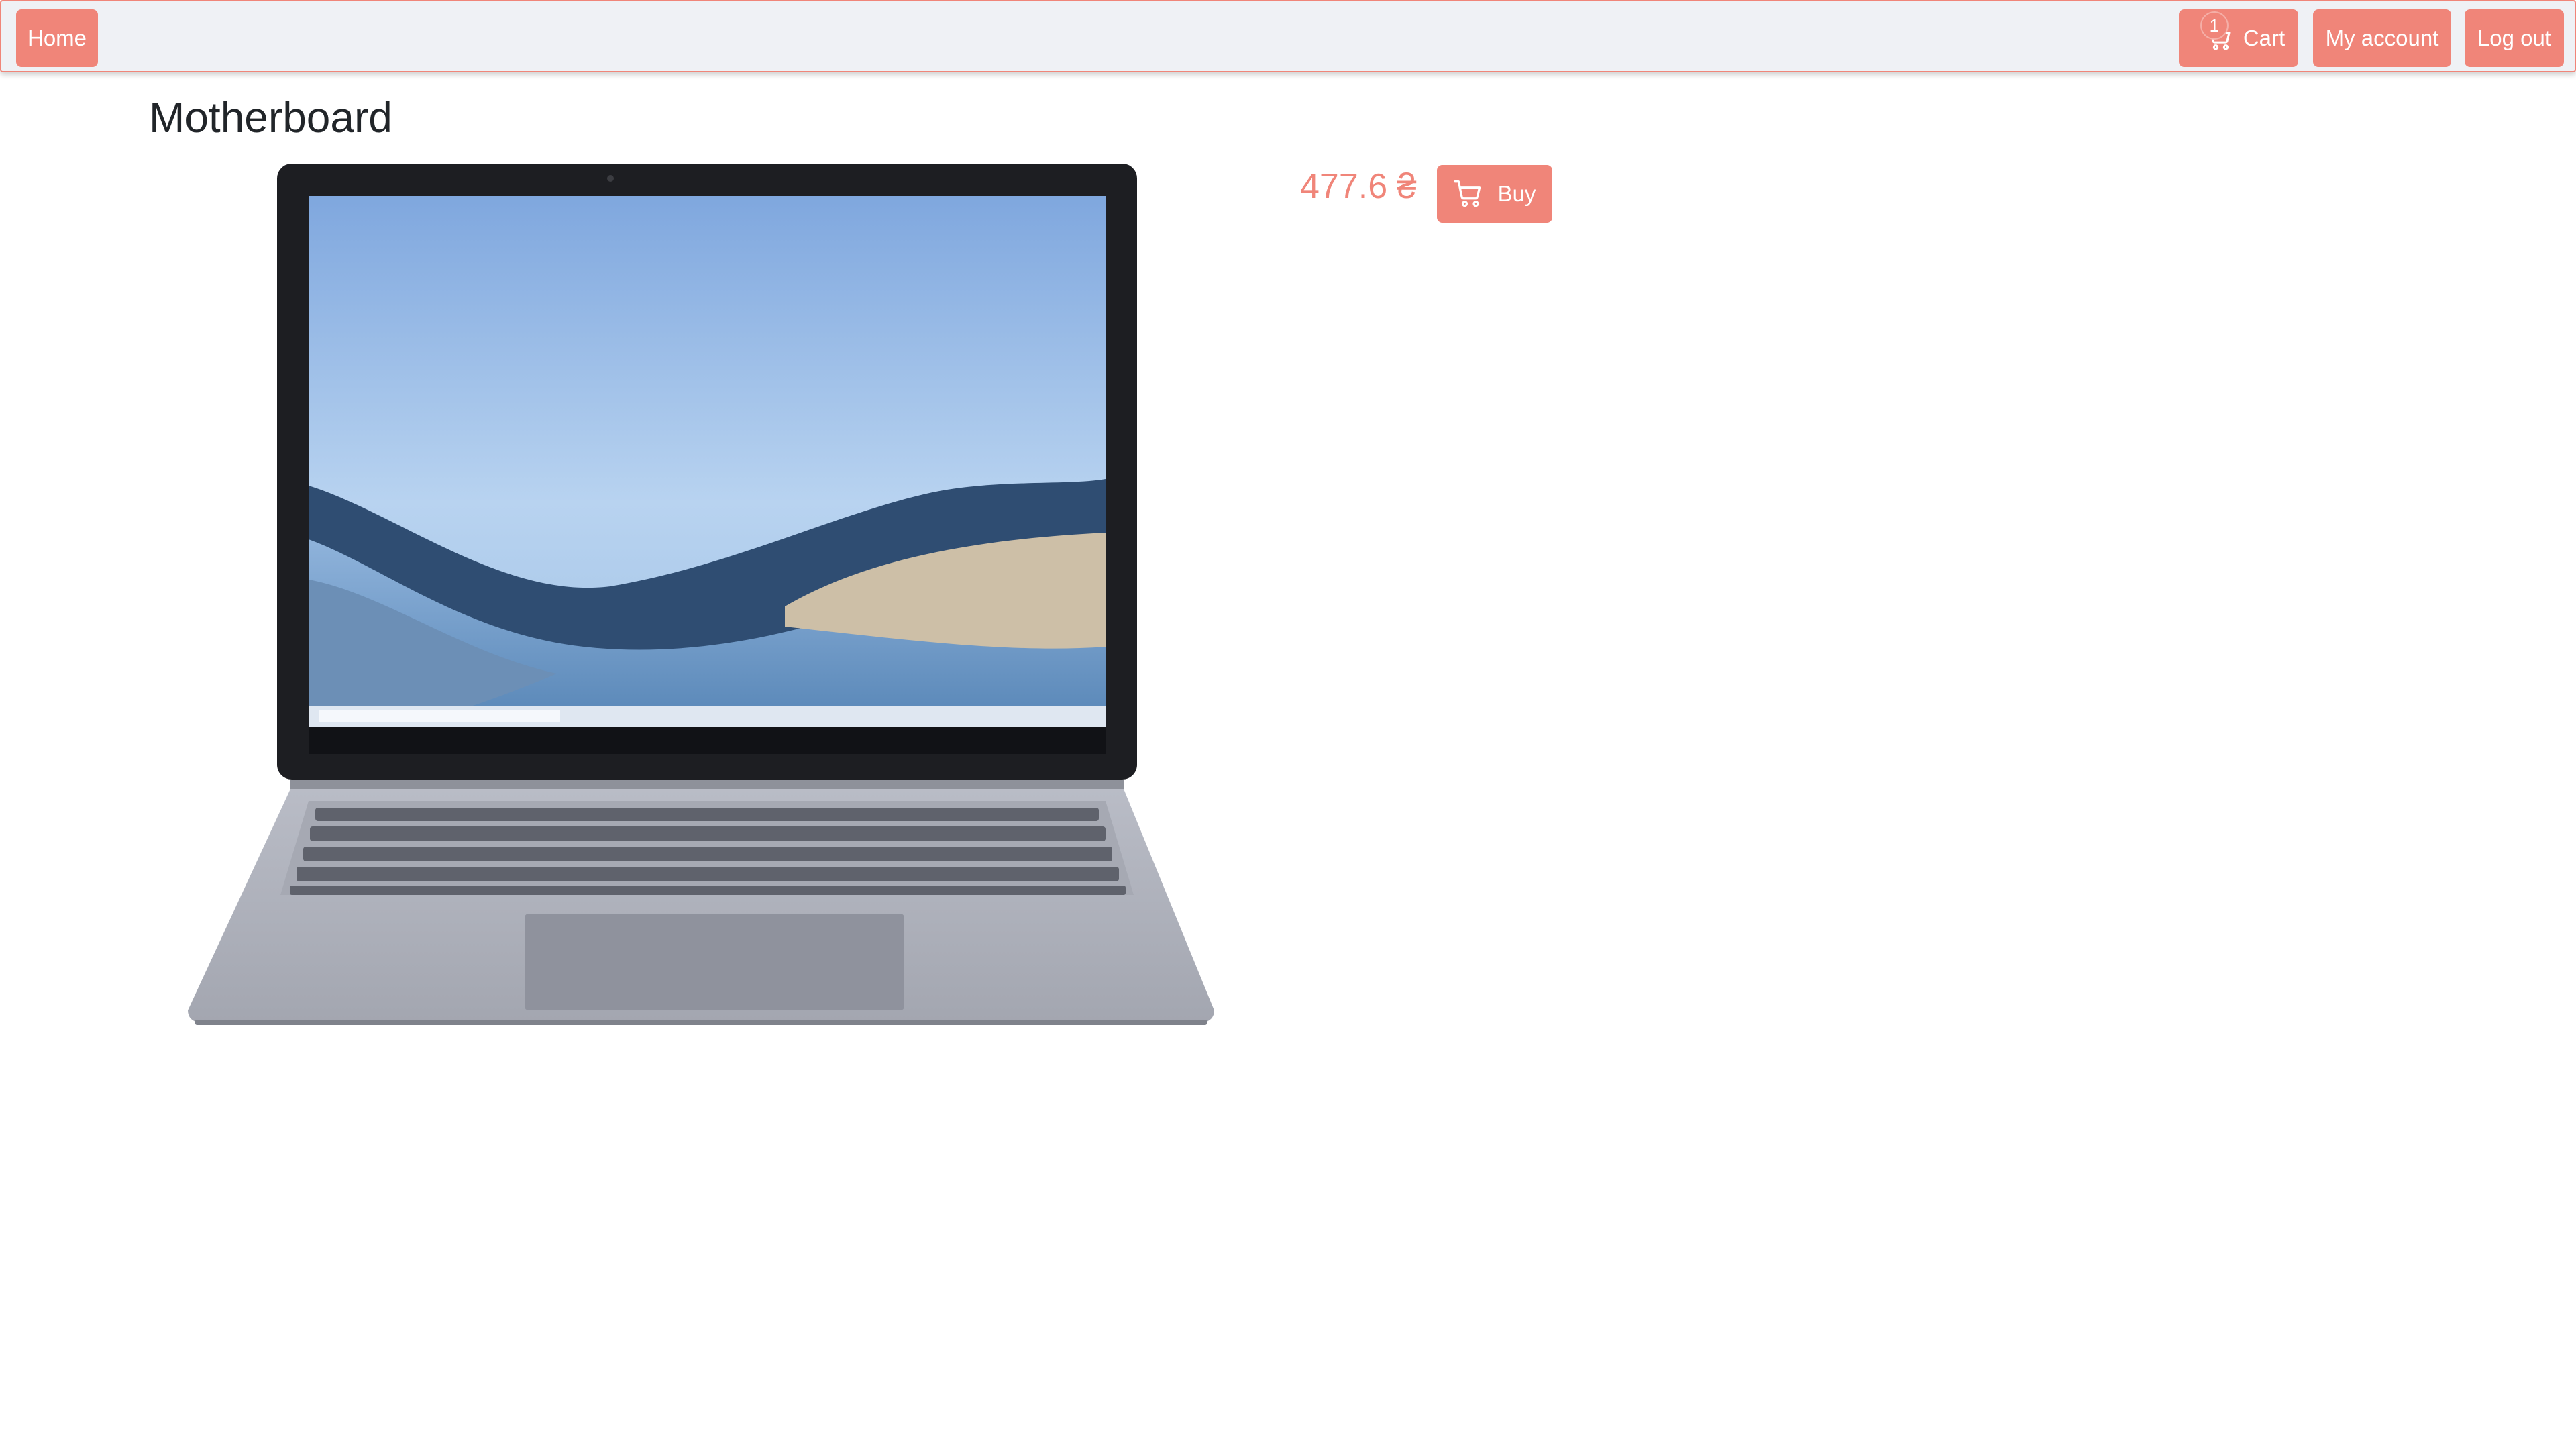 The height and width of the screenshot is (1449, 2576). I want to click on top-navbar: Home 1 Cart My account Log out, so click(1288, 36).